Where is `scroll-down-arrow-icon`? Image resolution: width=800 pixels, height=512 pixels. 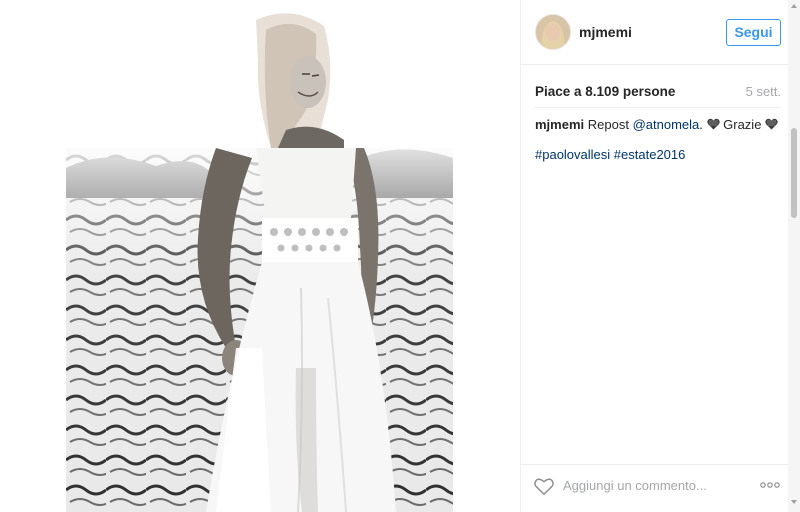
scroll-down-arrow-icon is located at coordinates (794, 502).